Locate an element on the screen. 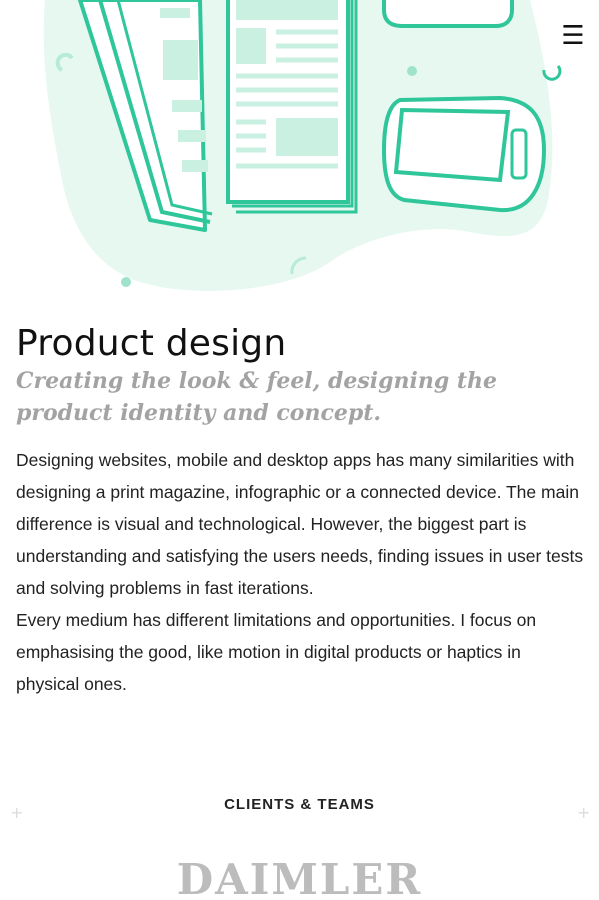 The image size is (599, 900). plus-icon: + is located at coordinates (584, 812).